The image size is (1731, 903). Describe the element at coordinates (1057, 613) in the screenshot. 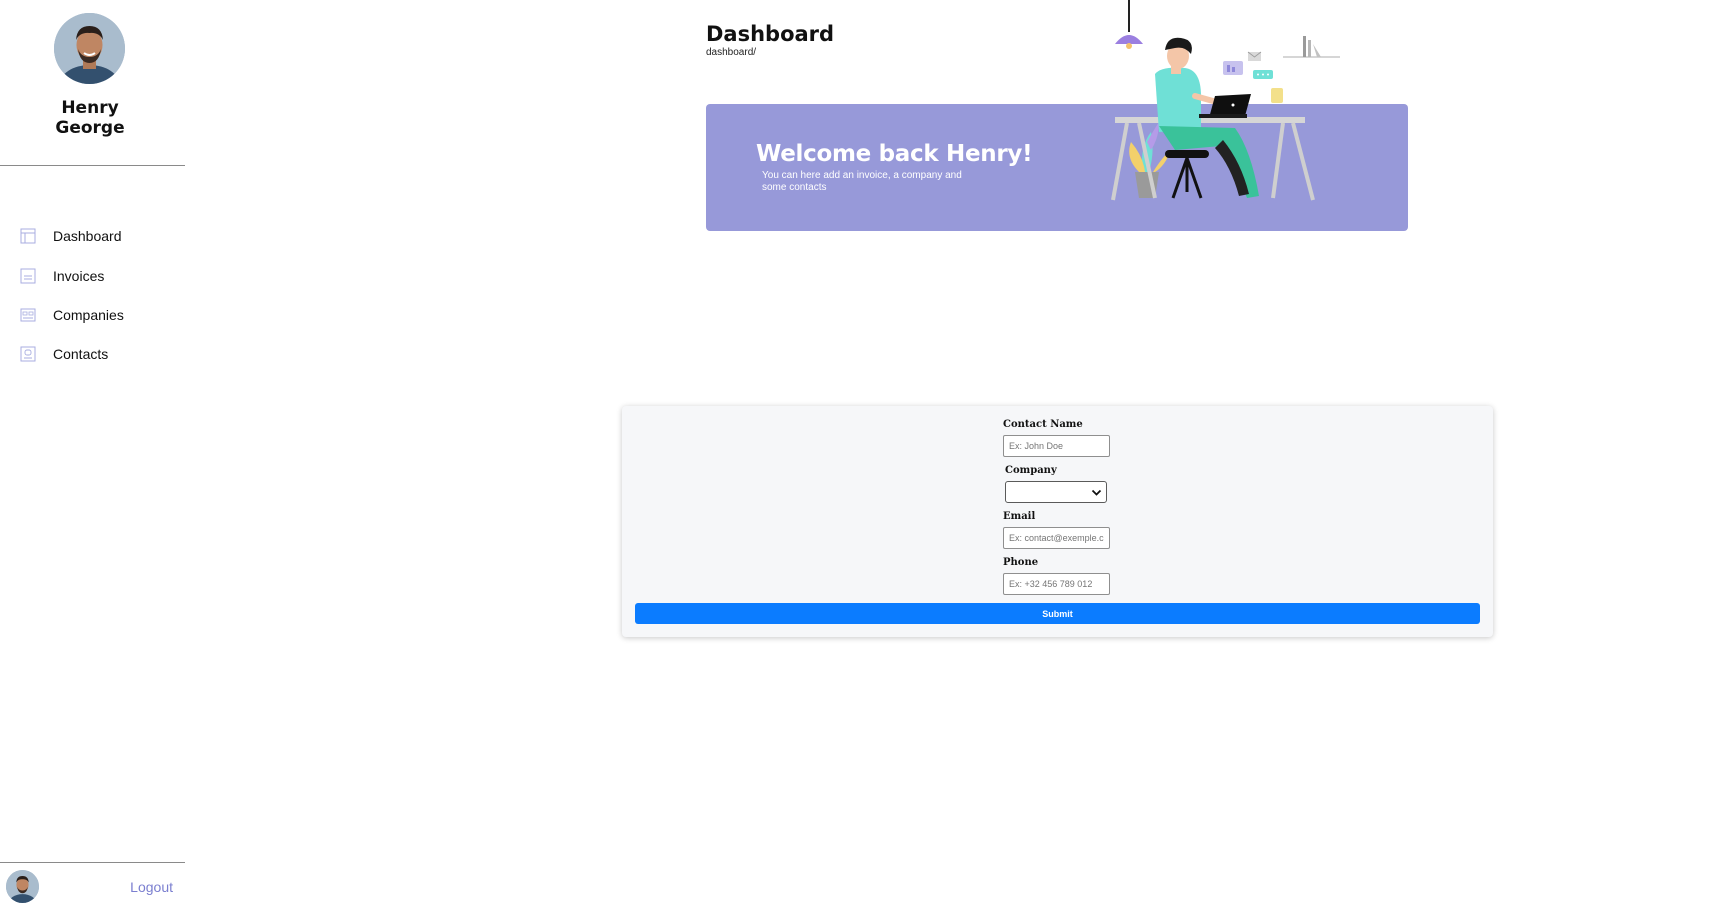

I see `submit-button: Submit` at that location.